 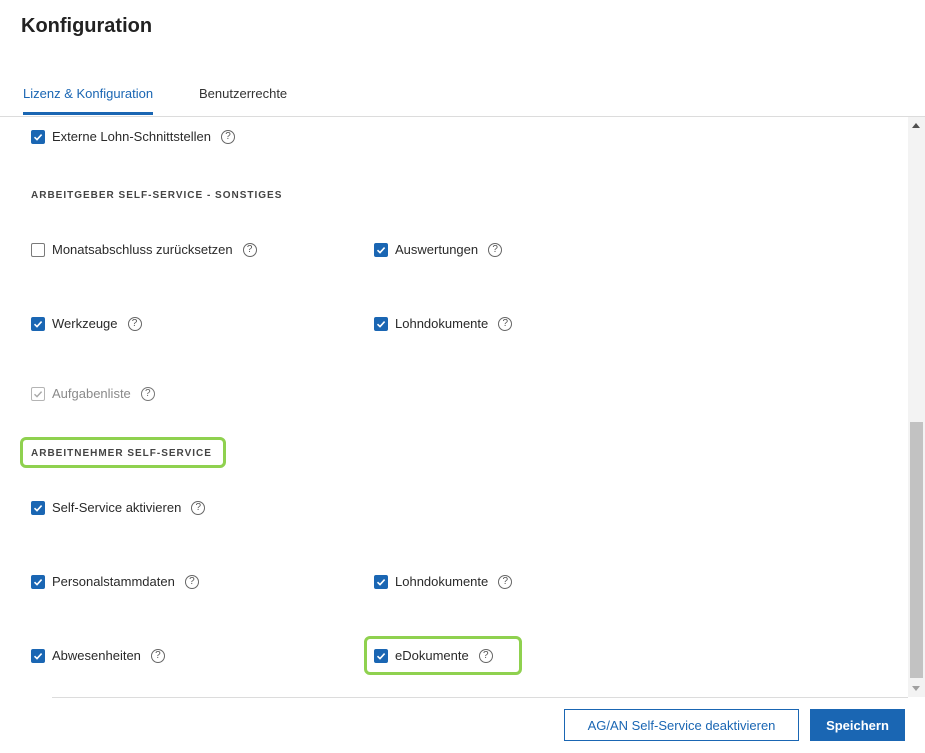 What do you see at coordinates (857, 725) in the screenshot?
I see `save-button: Speichern` at bounding box center [857, 725].